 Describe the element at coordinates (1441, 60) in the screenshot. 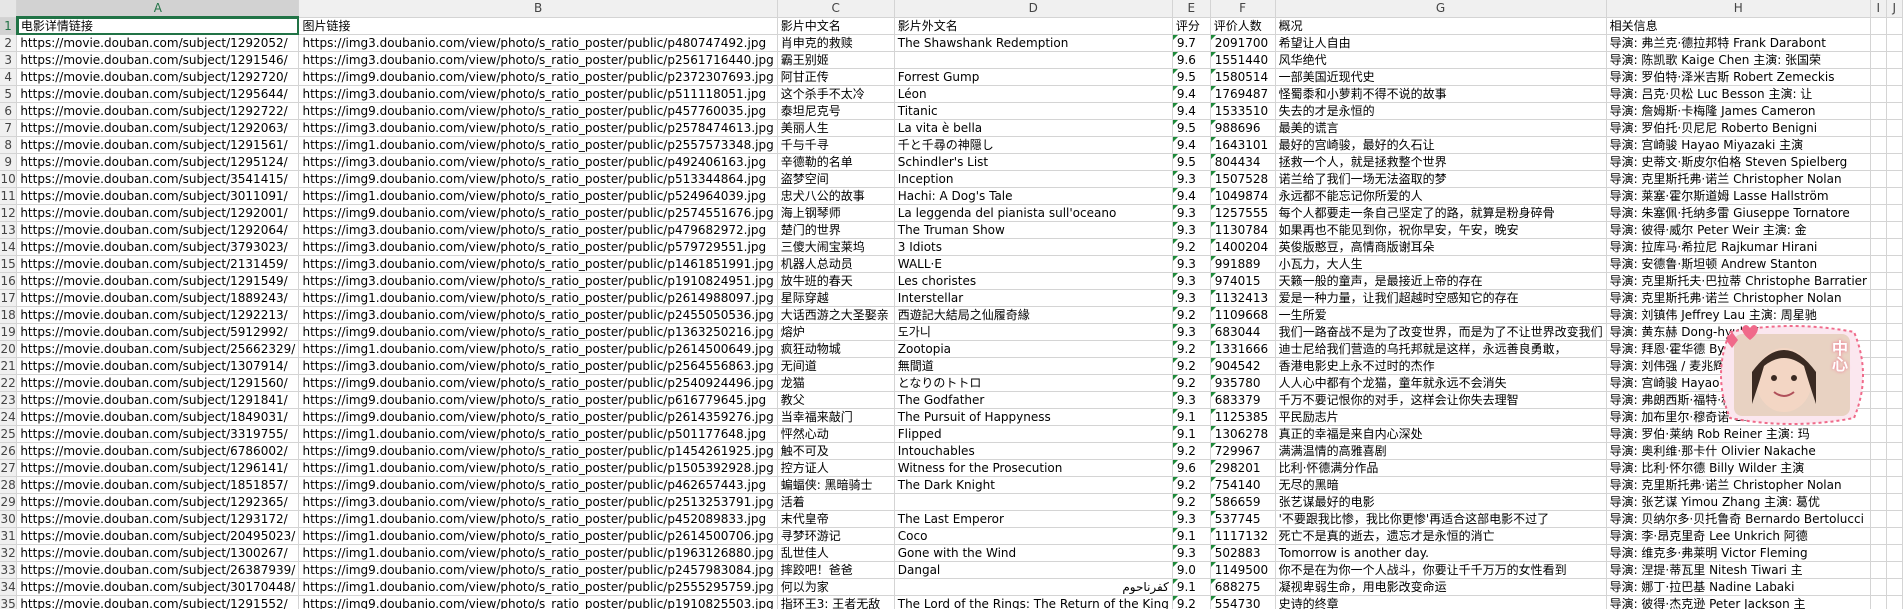

I see `cell-g: 风华绝代` at that location.